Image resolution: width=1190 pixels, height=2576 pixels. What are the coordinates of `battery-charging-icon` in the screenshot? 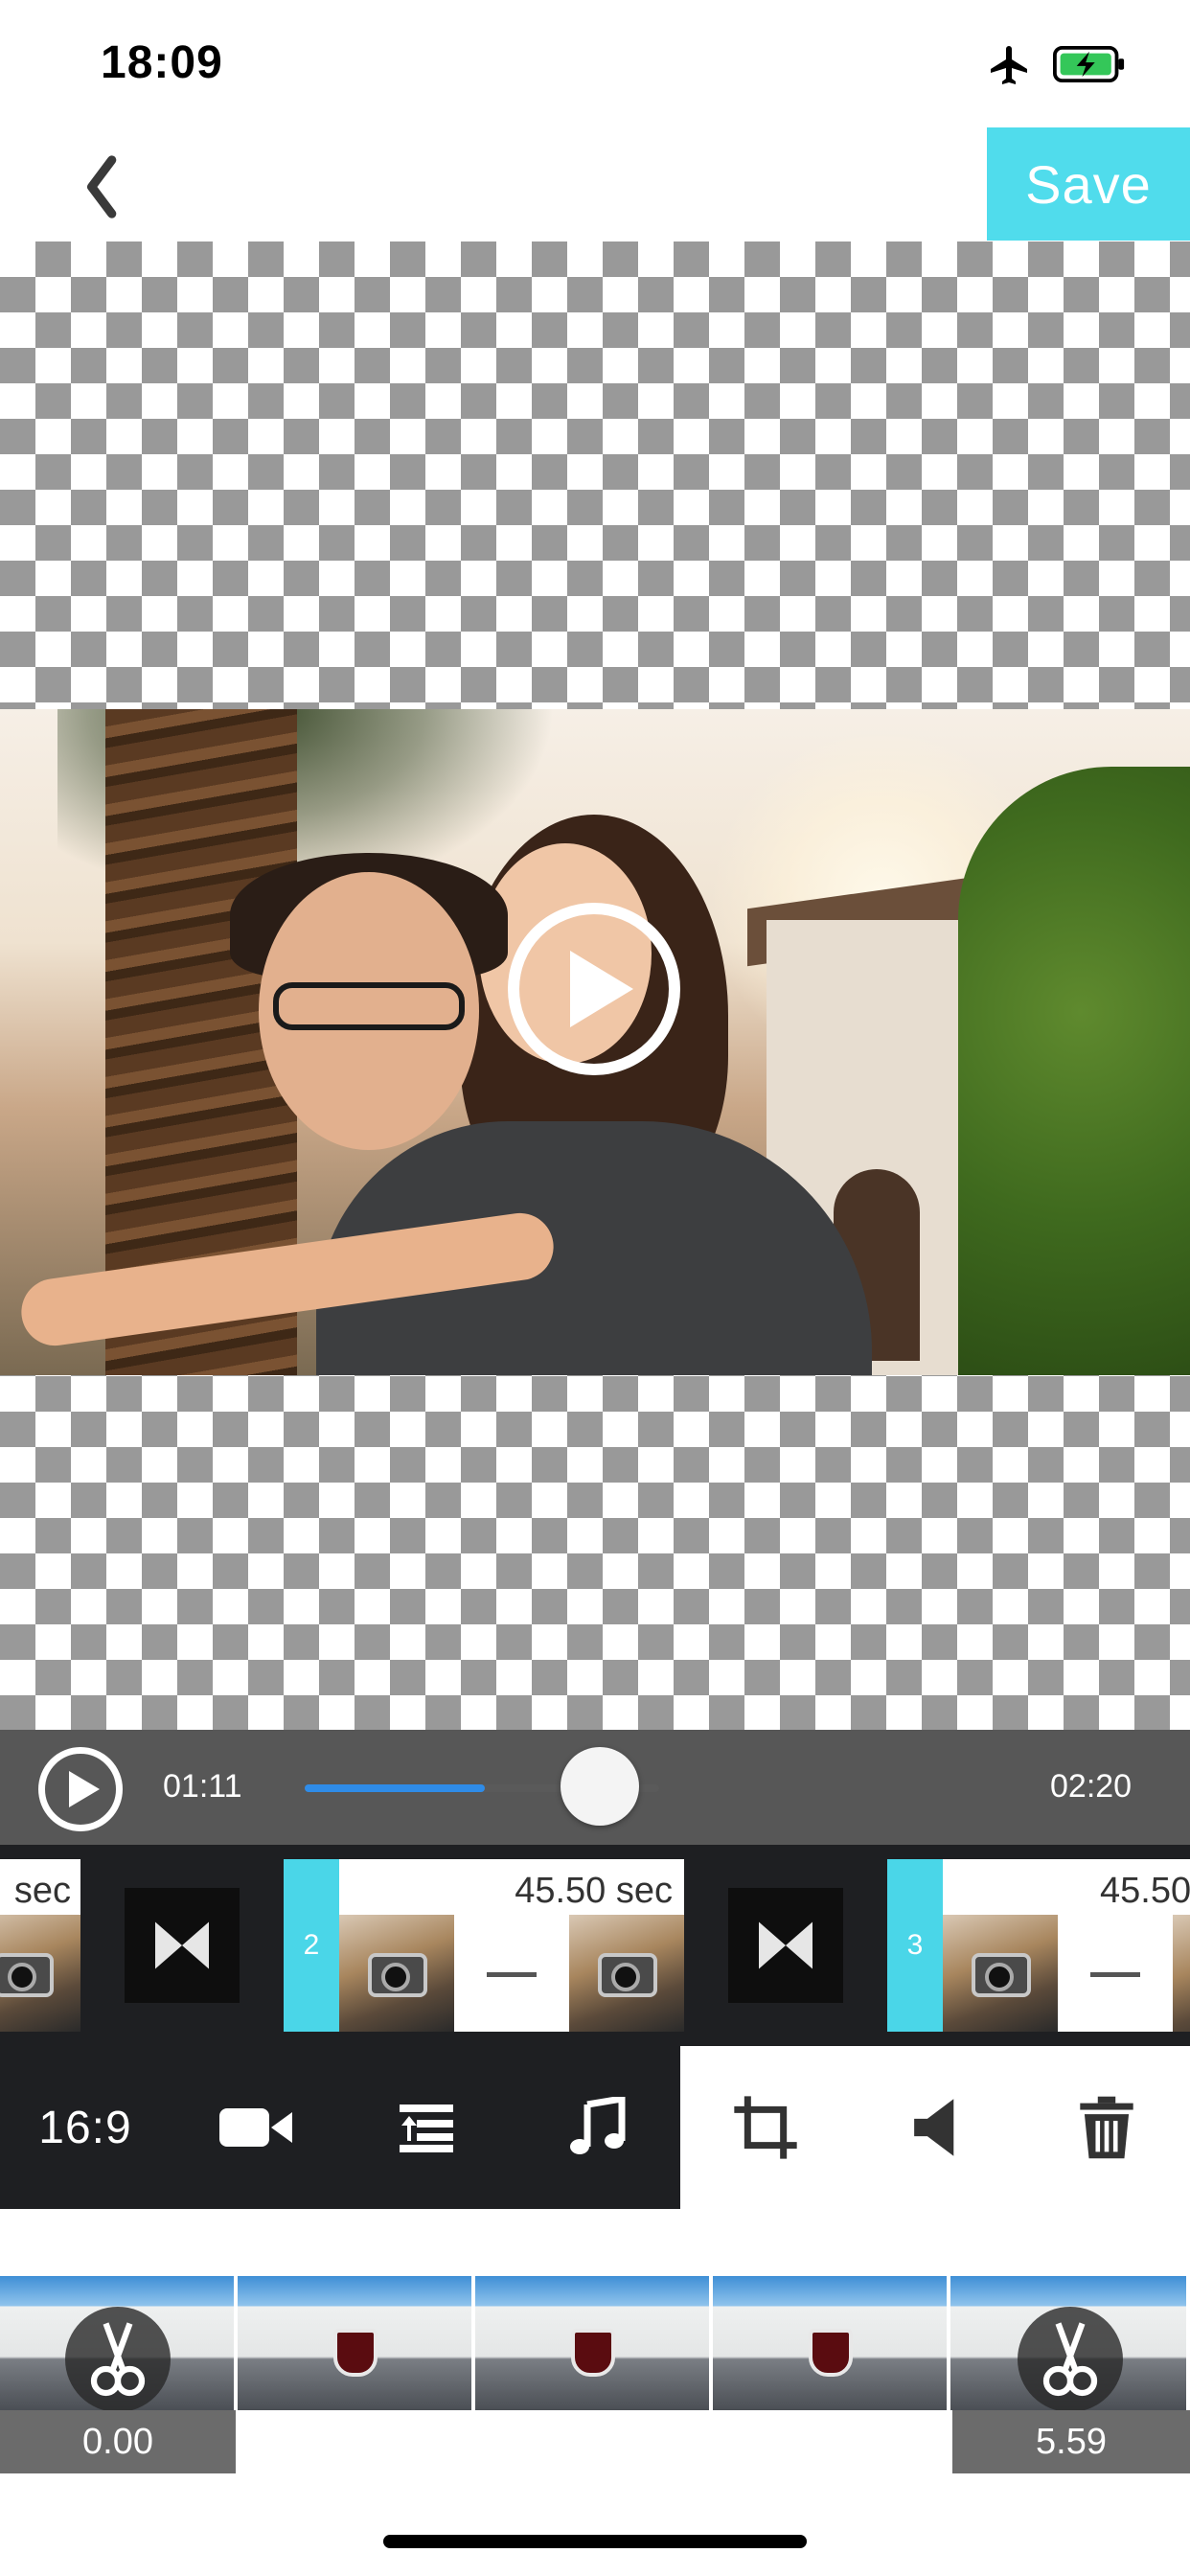 It's located at (1089, 64).